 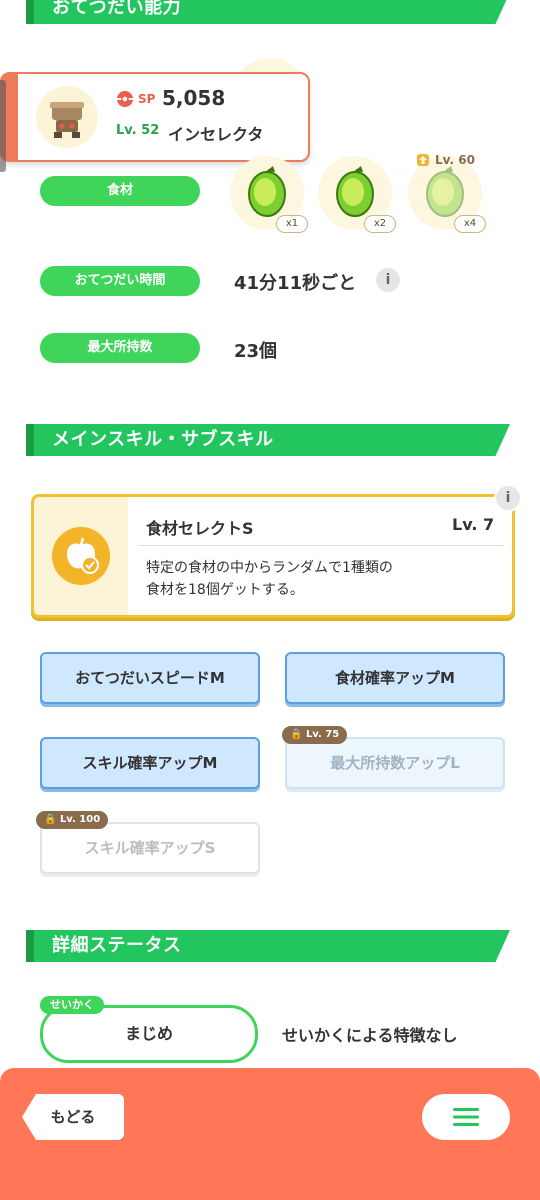 What do you see at coordinates (72, 1005) in the screenshot?
I see `nature-tag: せいかく` at bounding box center [72, 1005].